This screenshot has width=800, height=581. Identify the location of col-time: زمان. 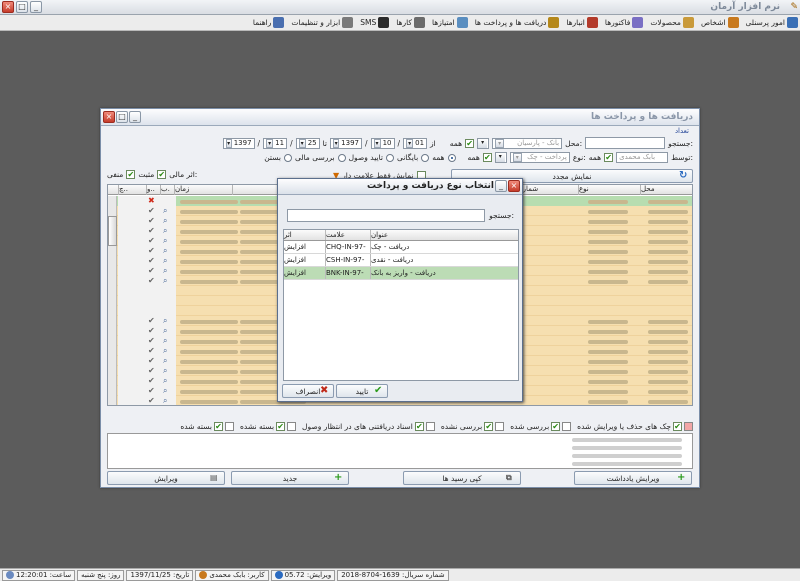
(203, 190).